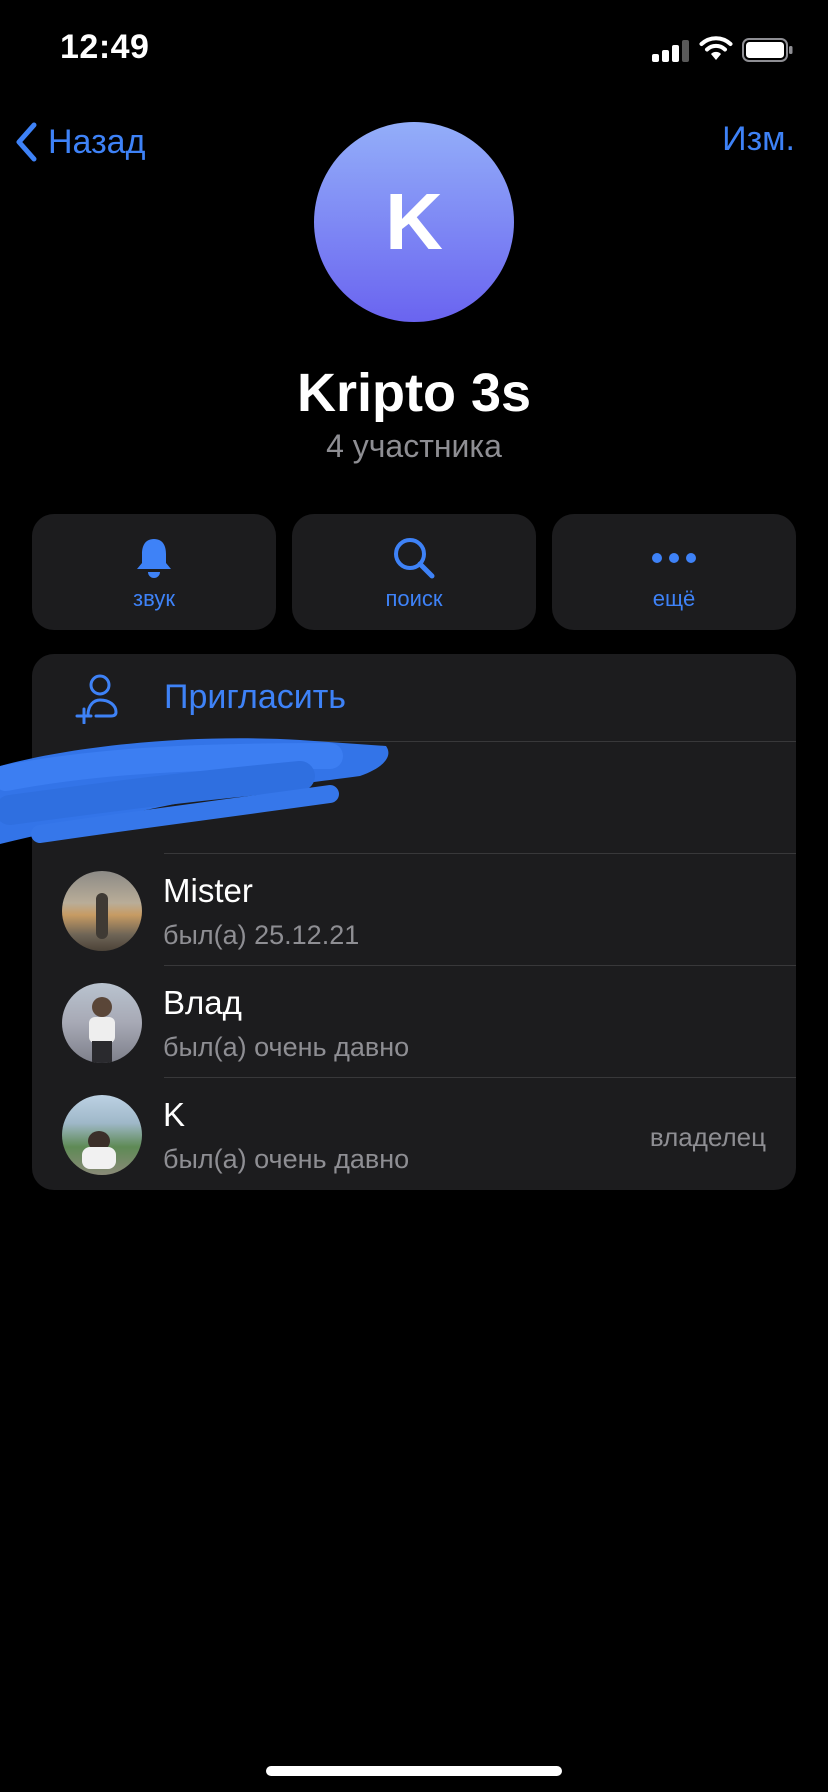 The width and height of the screenshot is (828, 1792). I want to click on more-label: ещё, so click(674, 598).